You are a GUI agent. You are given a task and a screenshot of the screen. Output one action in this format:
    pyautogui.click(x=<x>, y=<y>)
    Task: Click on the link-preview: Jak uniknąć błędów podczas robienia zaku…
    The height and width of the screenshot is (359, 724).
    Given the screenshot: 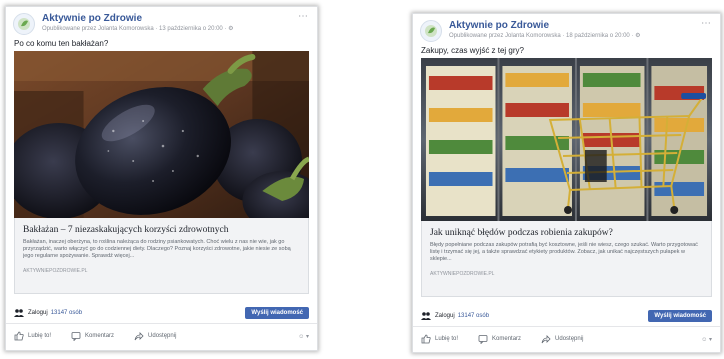 What is the action you would take?
    pyautogui.click(x=566, y=259)
    